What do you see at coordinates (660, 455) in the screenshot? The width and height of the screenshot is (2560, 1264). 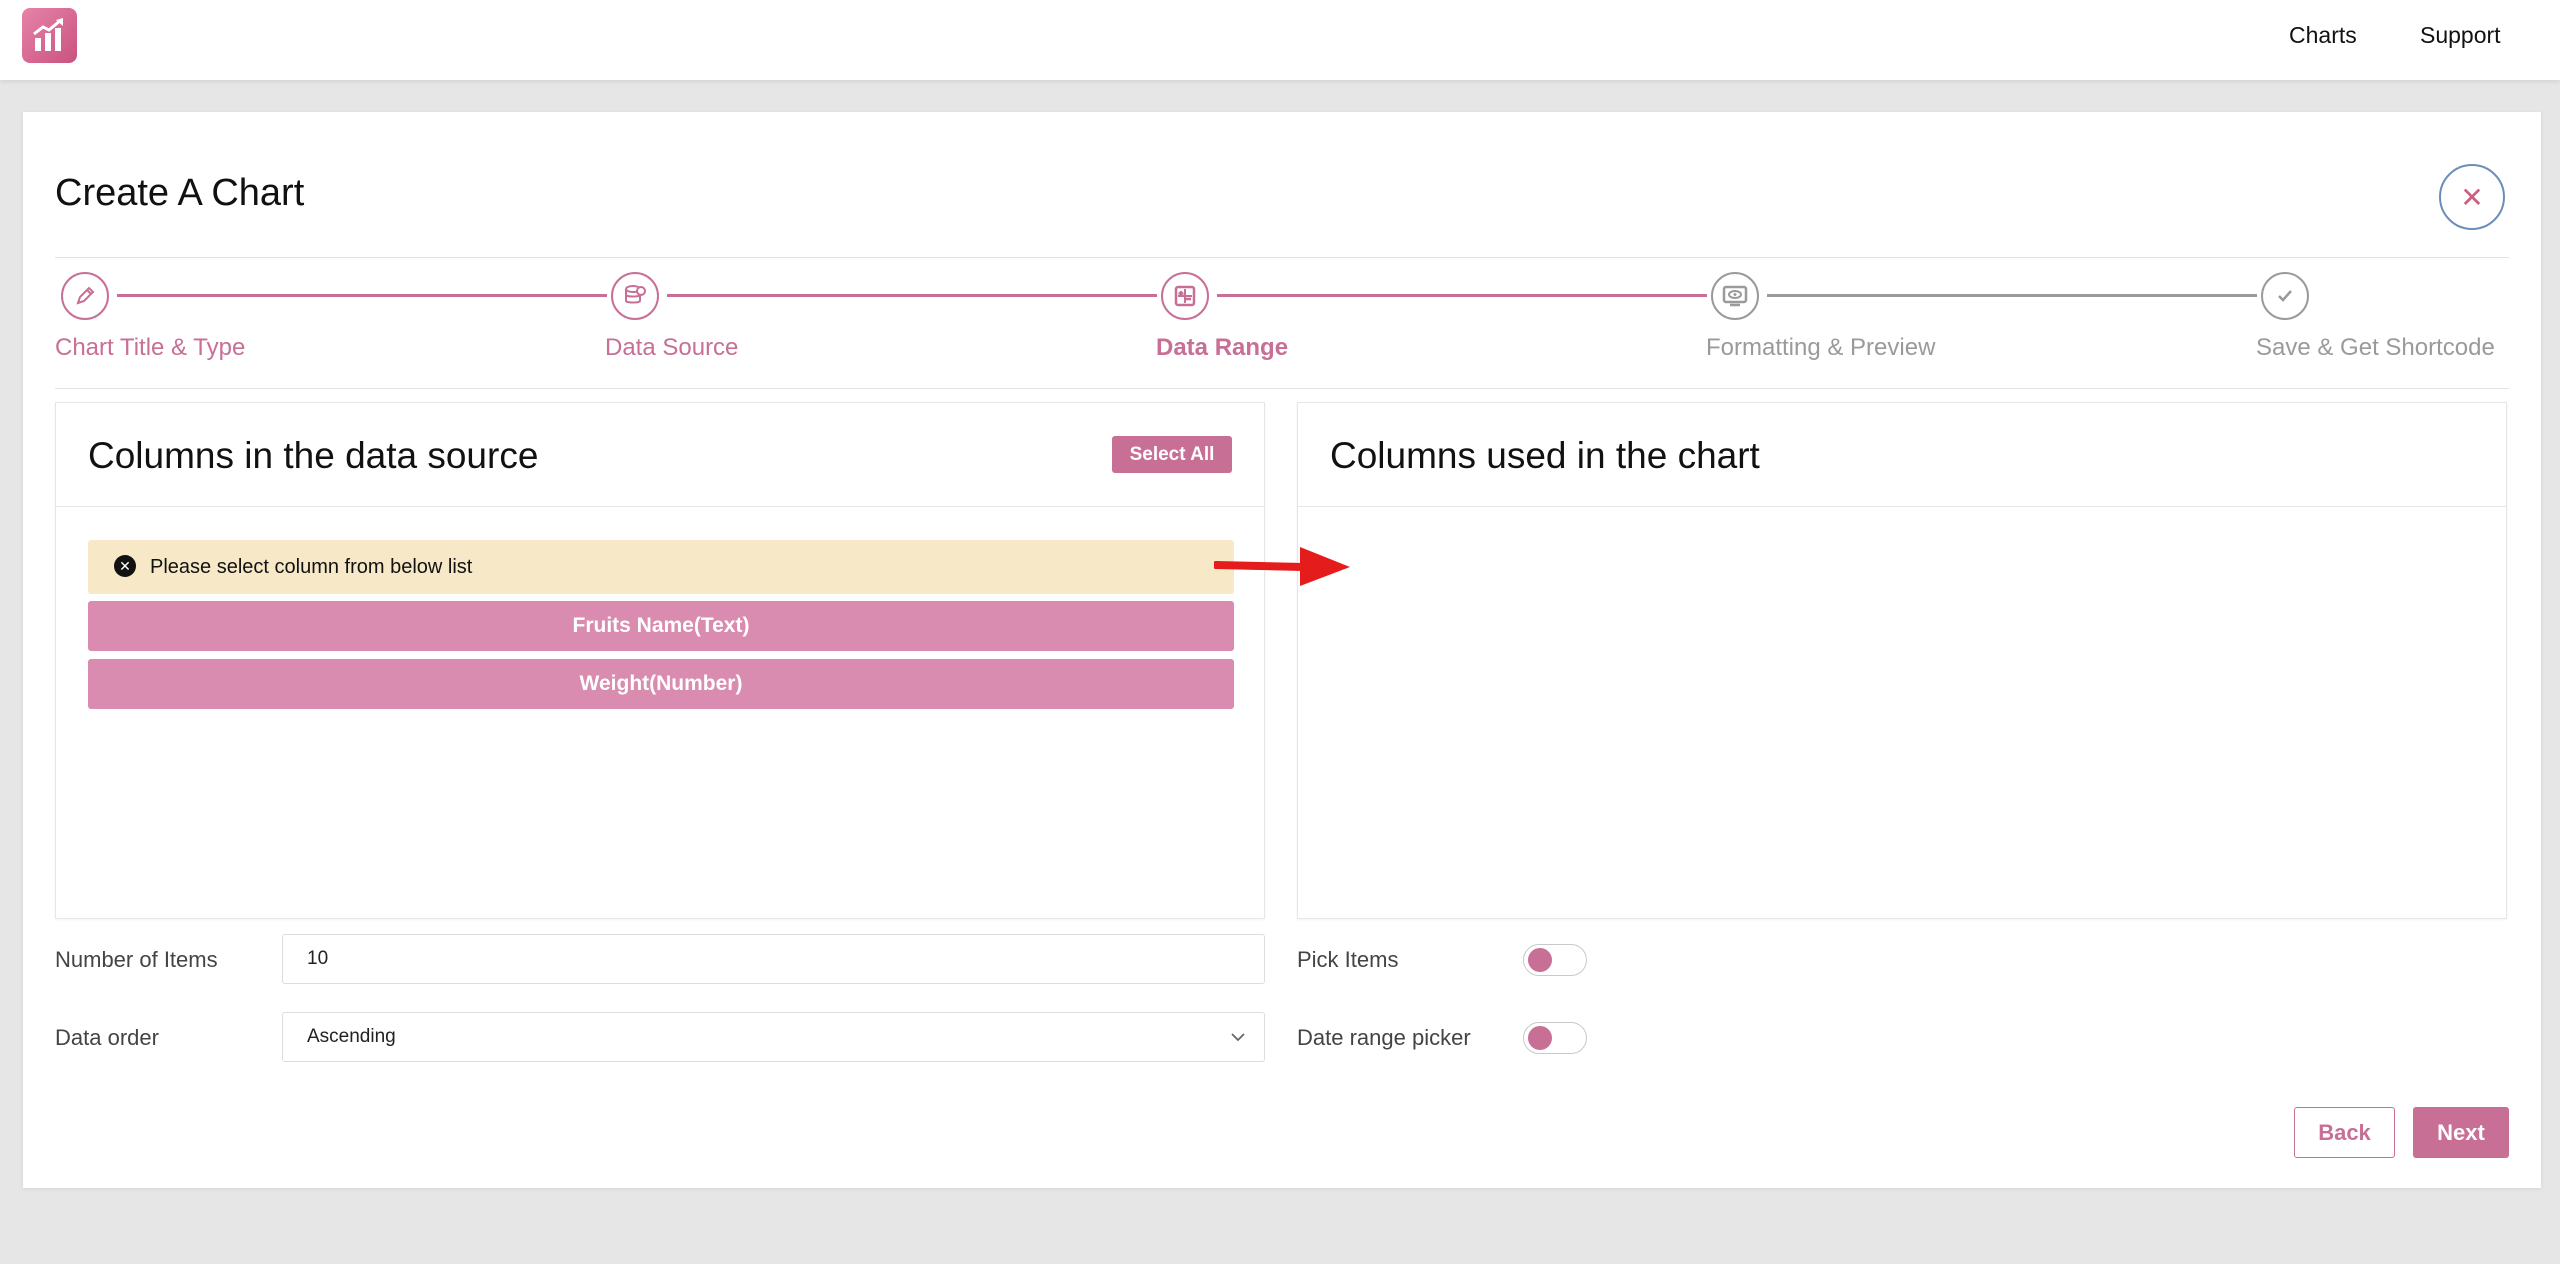 I see `source-panel-header: Columns in the data source Select All` at bounding box center [660, 455].